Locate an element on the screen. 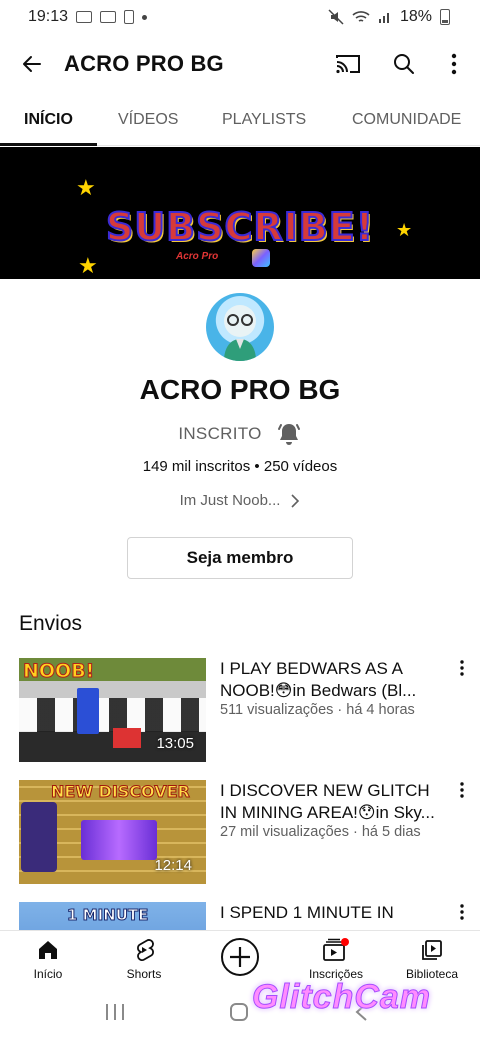  back-button is located at coordinates (32, 64).